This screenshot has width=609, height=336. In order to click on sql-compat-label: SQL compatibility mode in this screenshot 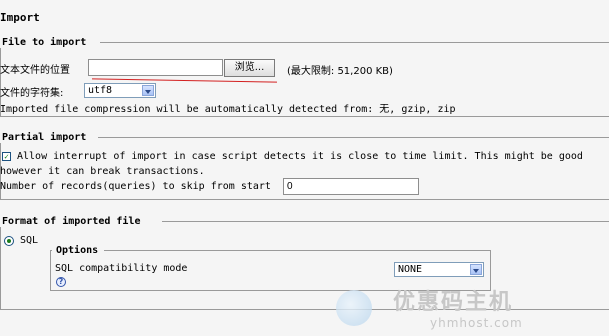, I will do `click(121, 268)`.